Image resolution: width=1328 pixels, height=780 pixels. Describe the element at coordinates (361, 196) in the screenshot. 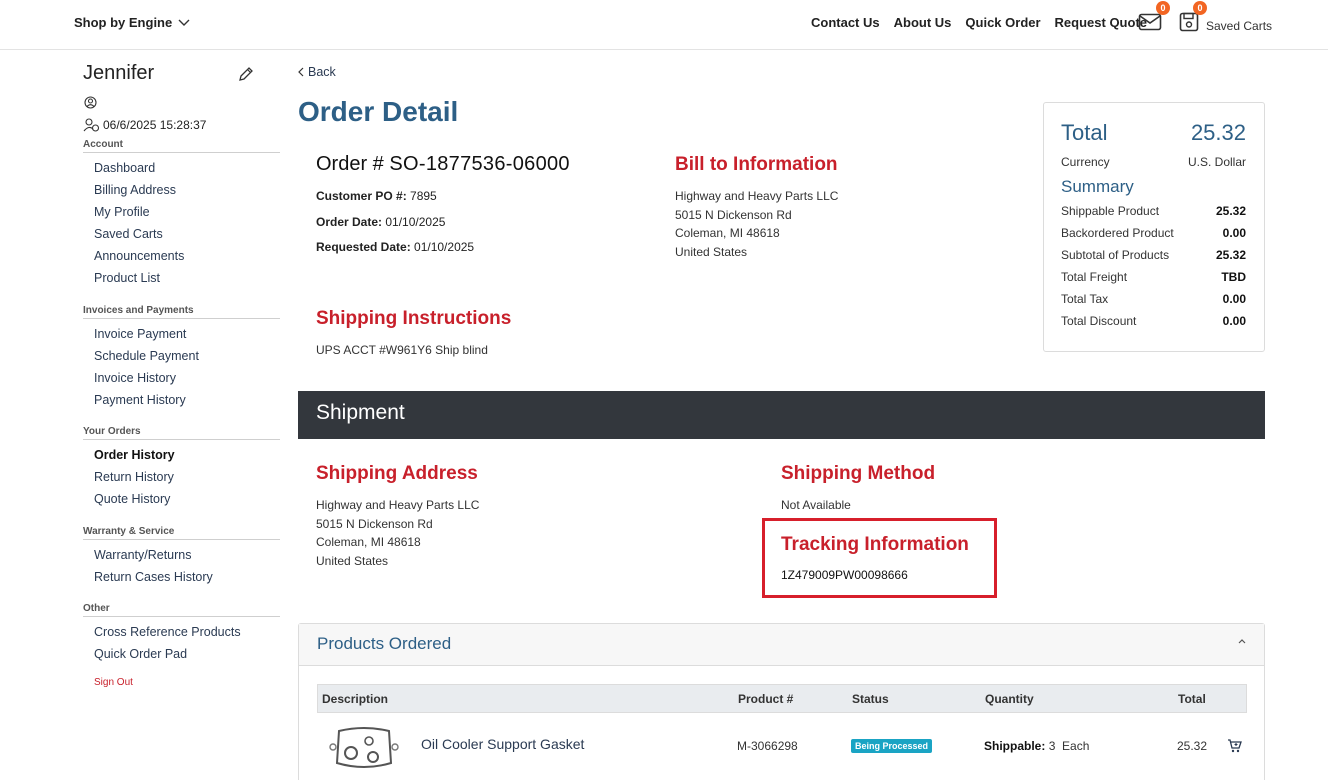

I see `customer-po-label: Customer PO #:` at that location.